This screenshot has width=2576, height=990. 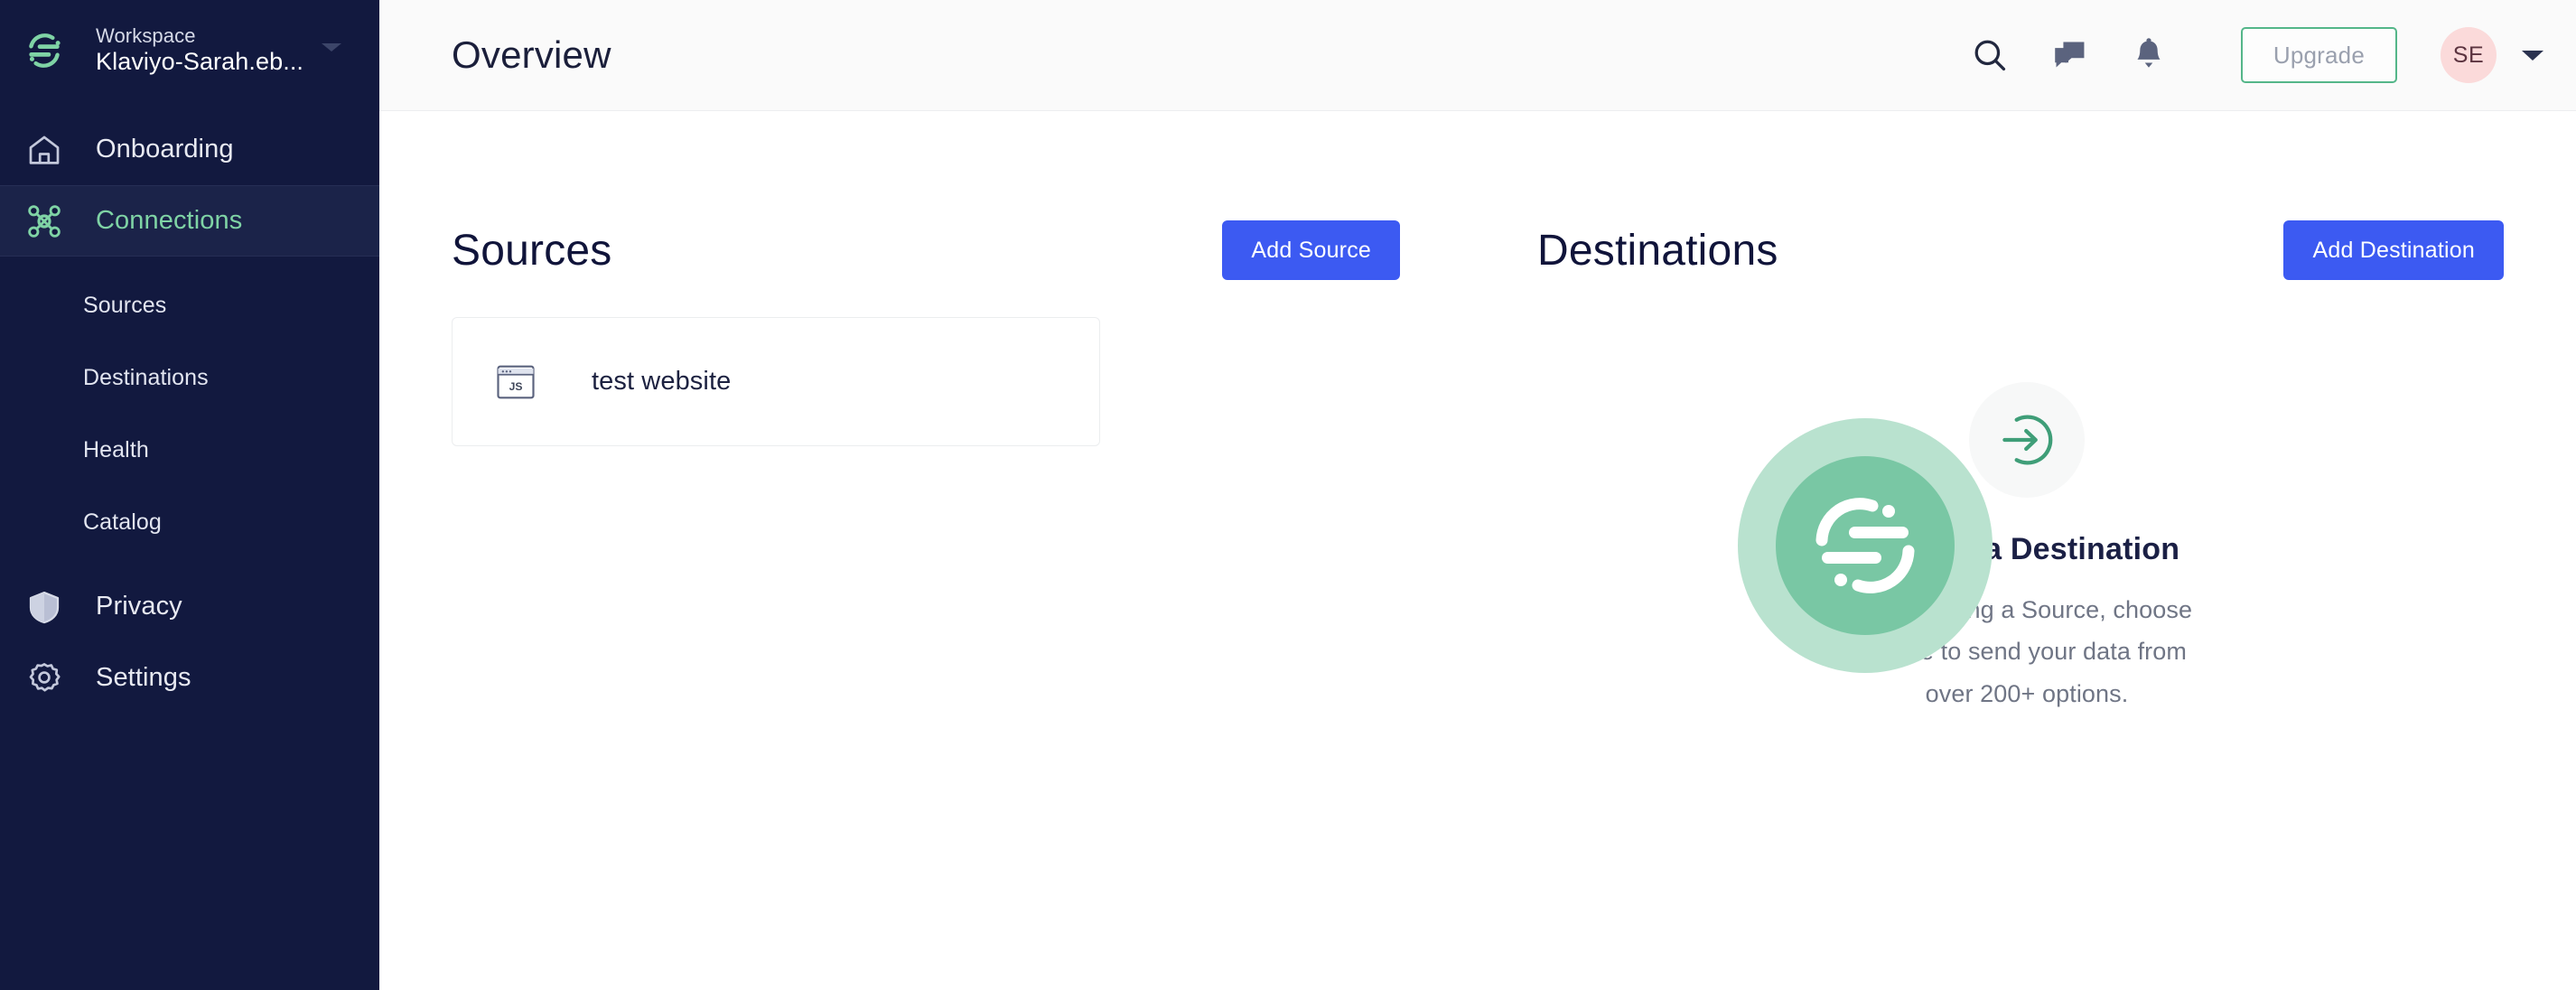 I want to click on sidebar-item-destinations: Destinations, so click(x=189, y=377).